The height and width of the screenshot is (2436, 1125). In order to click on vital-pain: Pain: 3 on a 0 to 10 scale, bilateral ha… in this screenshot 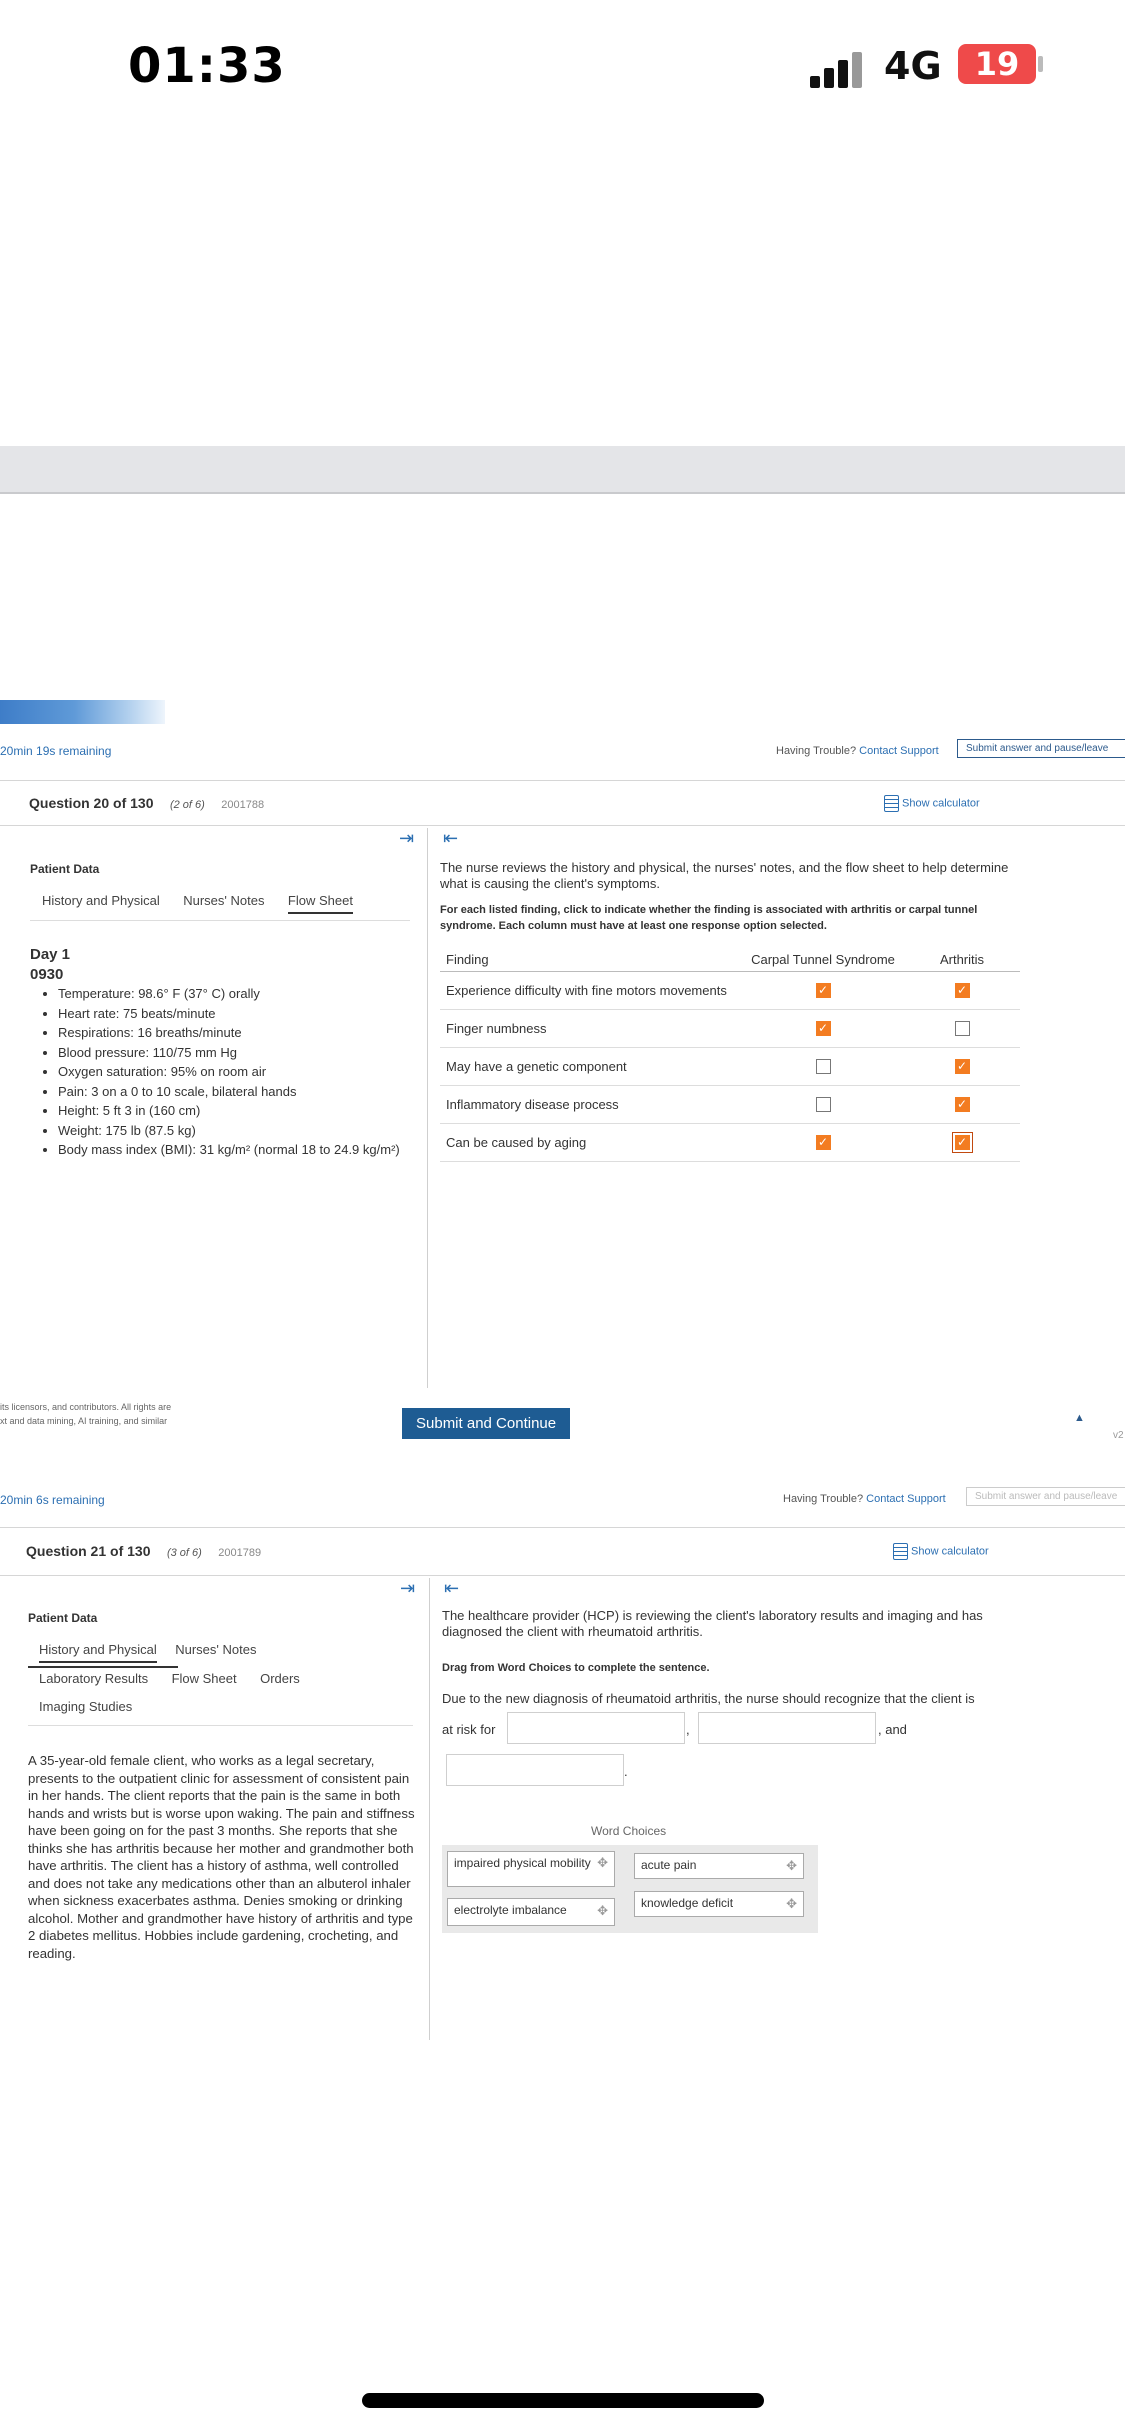, I will do `click(243, 1092)`.